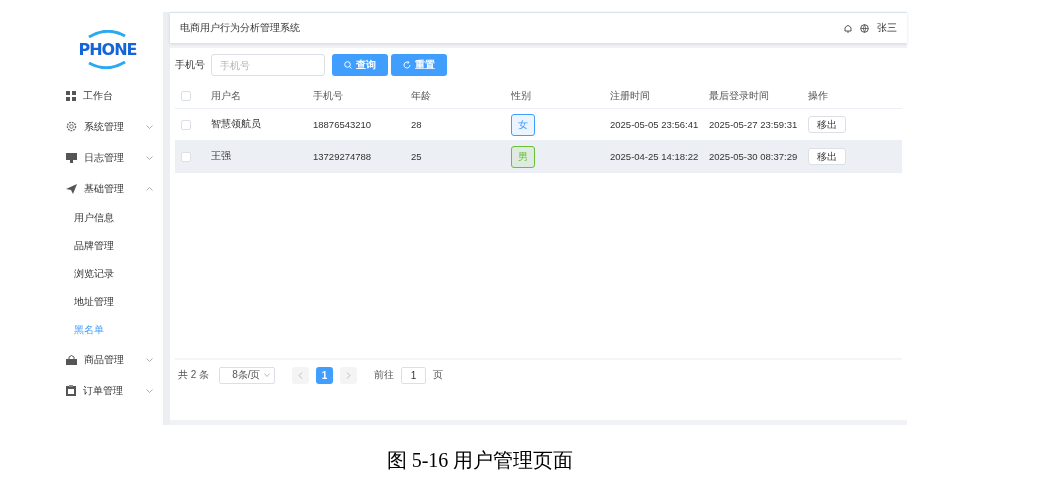 The width and height of the screenshot is (1056, 491). I want to click on phone-input-field: 手机号, so click(268, 65).